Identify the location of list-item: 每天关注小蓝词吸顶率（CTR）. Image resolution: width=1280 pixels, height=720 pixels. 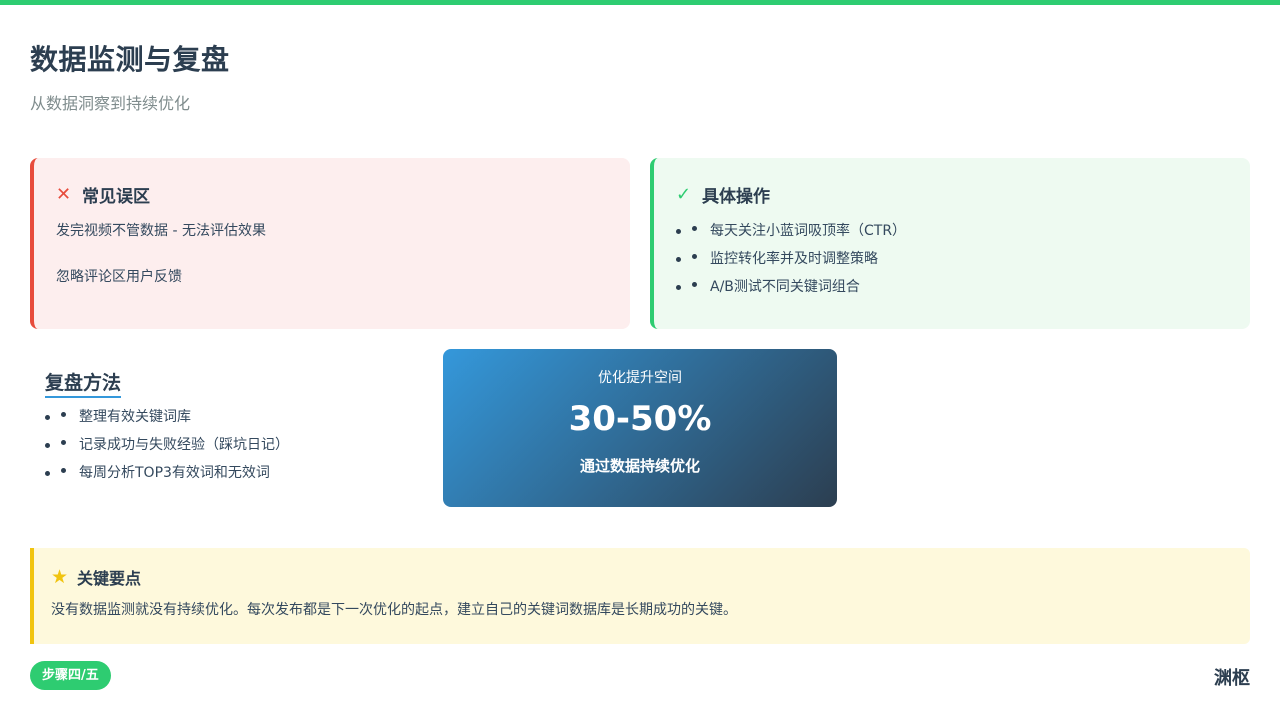
(952, 236).